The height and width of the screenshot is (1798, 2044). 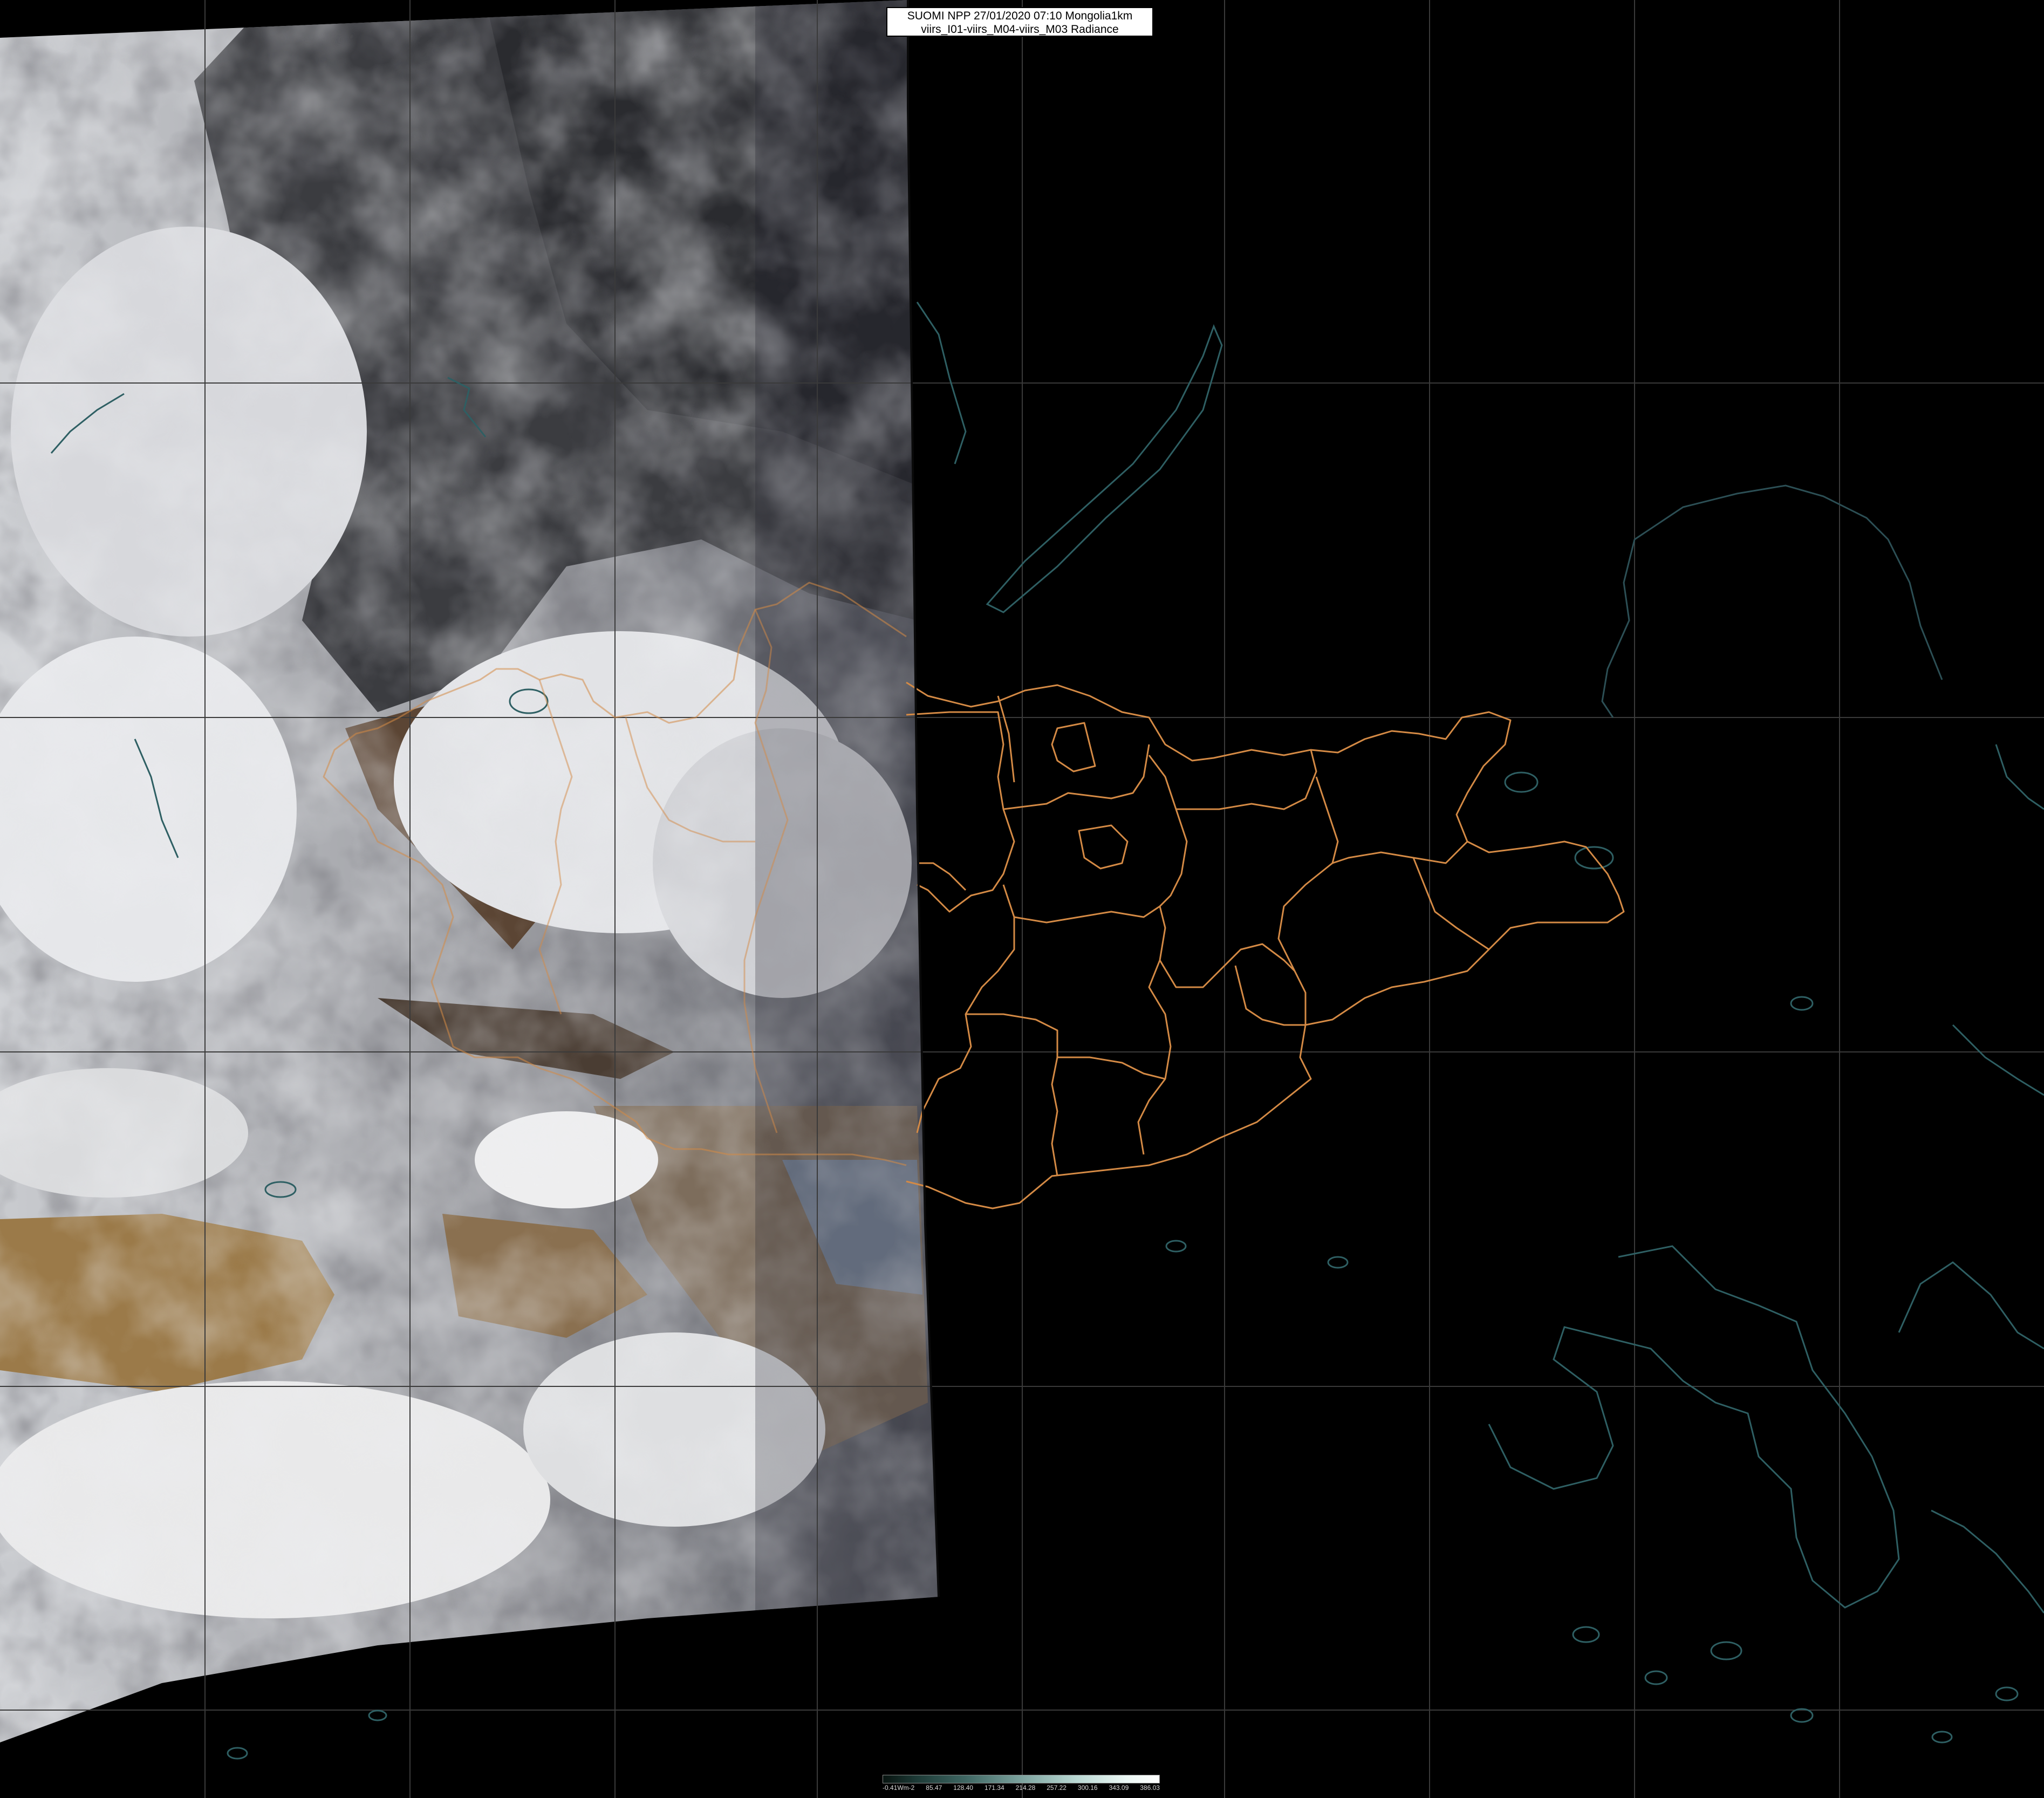 I want to click on colorbar-tick-label: 214.28, so click(x=1025, y=1788).